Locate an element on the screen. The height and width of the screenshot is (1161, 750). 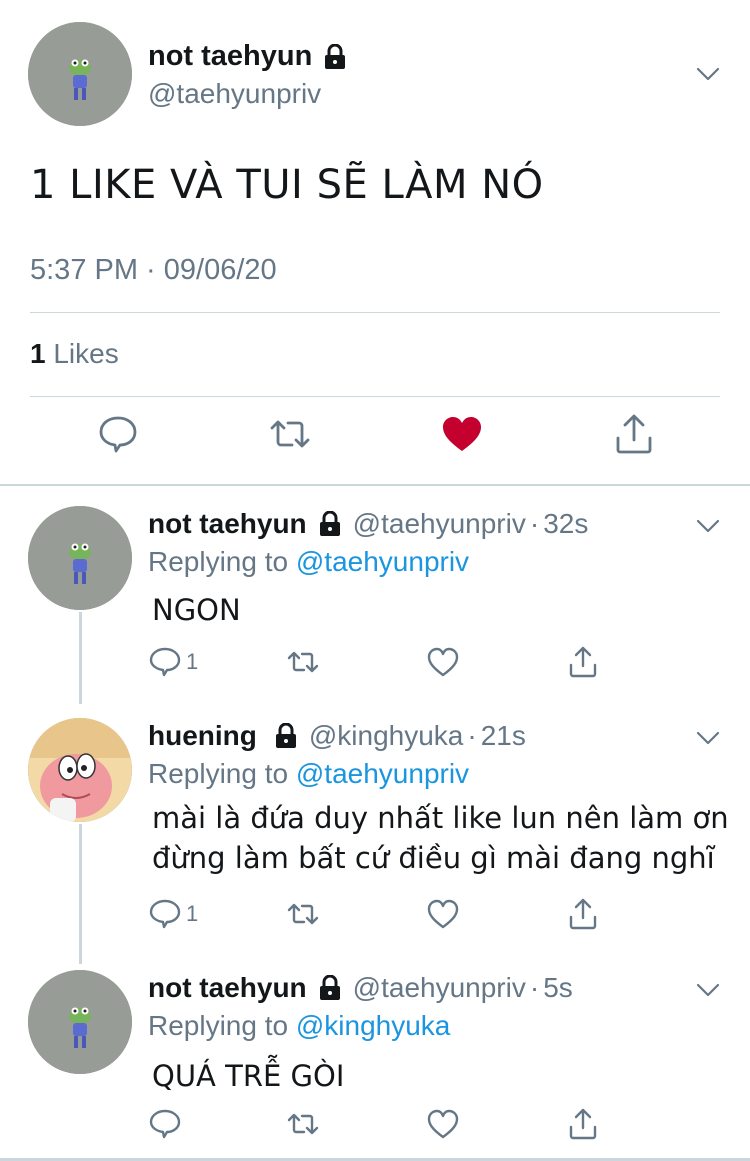
reply-header: huening @kinghyuka · 21s is located at coordinates (337, 736).